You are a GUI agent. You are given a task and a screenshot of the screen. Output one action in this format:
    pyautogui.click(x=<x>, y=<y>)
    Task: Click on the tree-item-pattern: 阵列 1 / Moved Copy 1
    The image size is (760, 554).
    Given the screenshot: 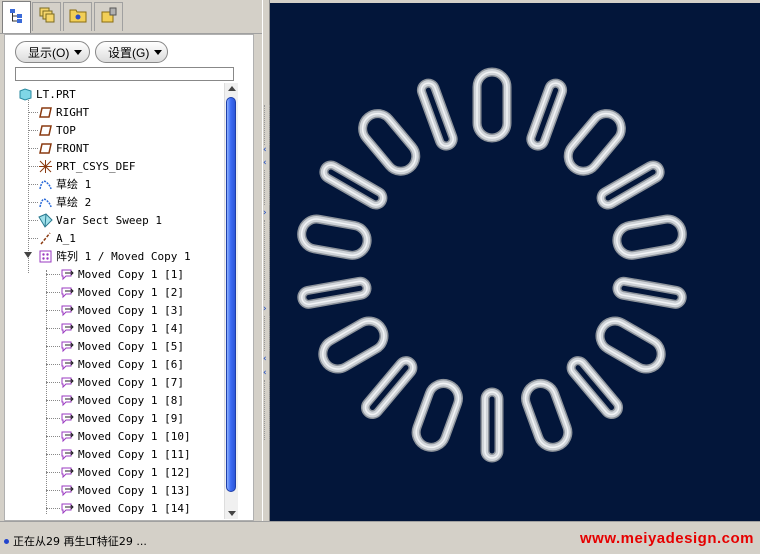 What is the action you would take?
    pyautogui.click(x=114, y=256)
    